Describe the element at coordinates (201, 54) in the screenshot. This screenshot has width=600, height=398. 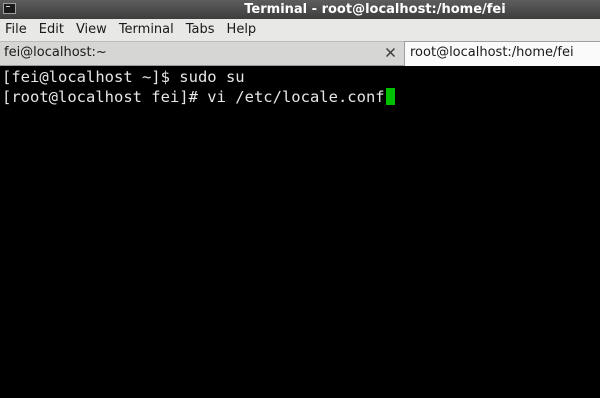
I see `tab-fei-home: fei@localhost:~` at that location.